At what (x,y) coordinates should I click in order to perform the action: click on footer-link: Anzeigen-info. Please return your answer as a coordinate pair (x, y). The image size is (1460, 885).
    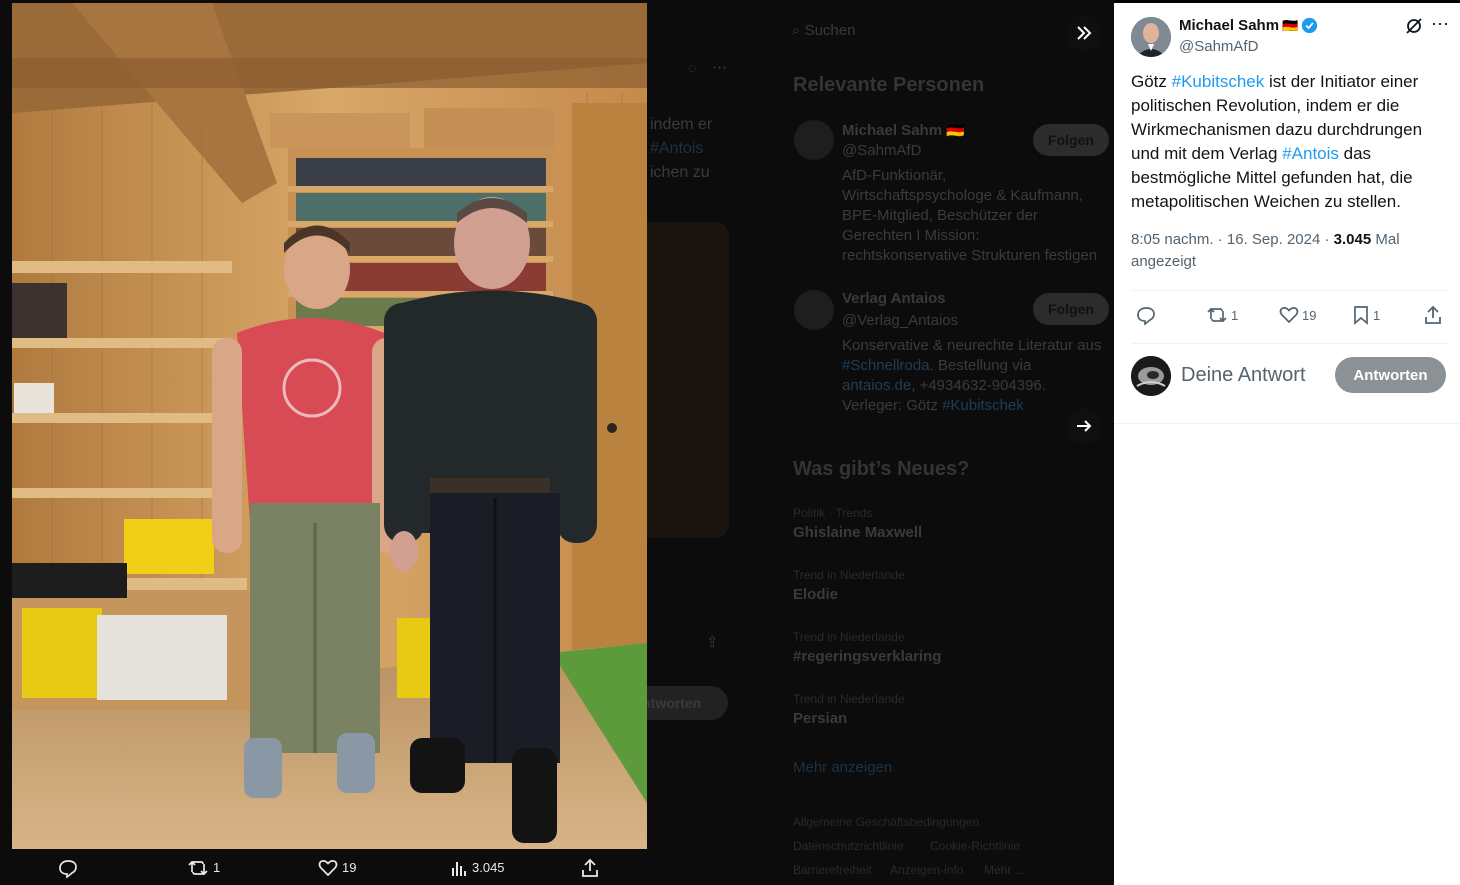
    Looking at the image, I should click on (926, 870).